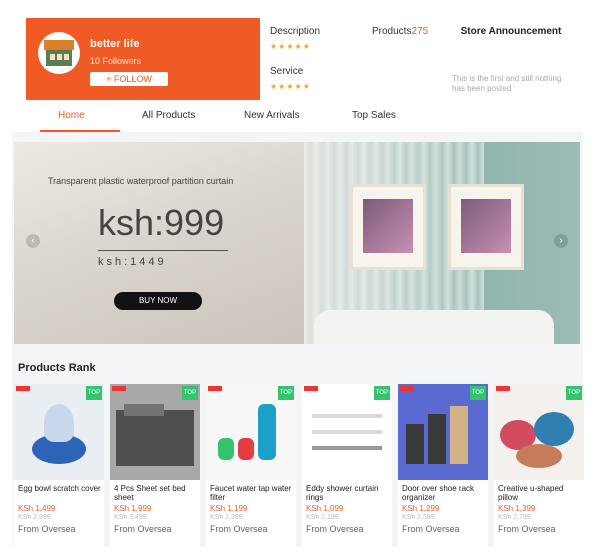 This screenshot has height=554, width=595. What do you see at coordinates (511, 31) in the screenshot?
I see `announcement-title: Store Announcement` at bounding box center [511, 31].